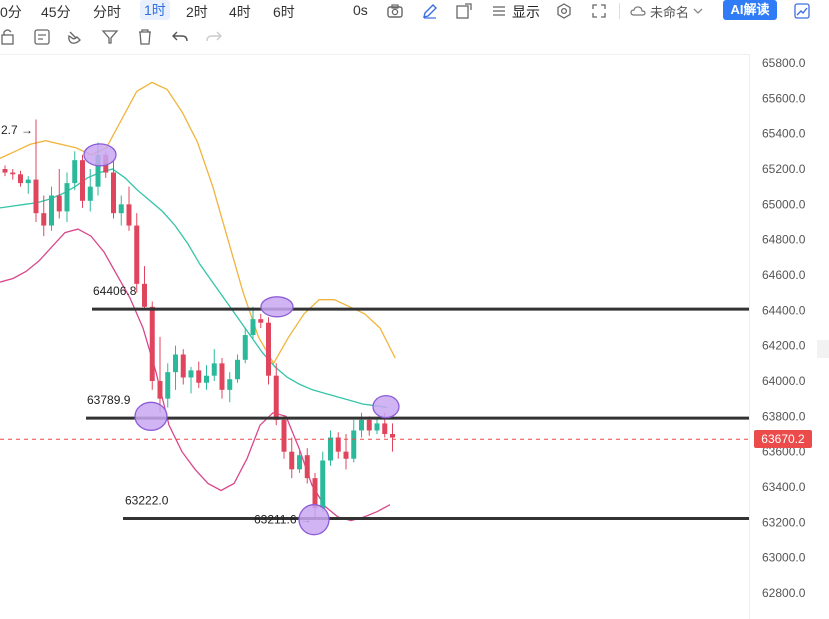  What do you see at coordinates (17, 130) in the screenshot?
I see `high-price-annotation: 2.7 →` at bounding box center [17, 130].